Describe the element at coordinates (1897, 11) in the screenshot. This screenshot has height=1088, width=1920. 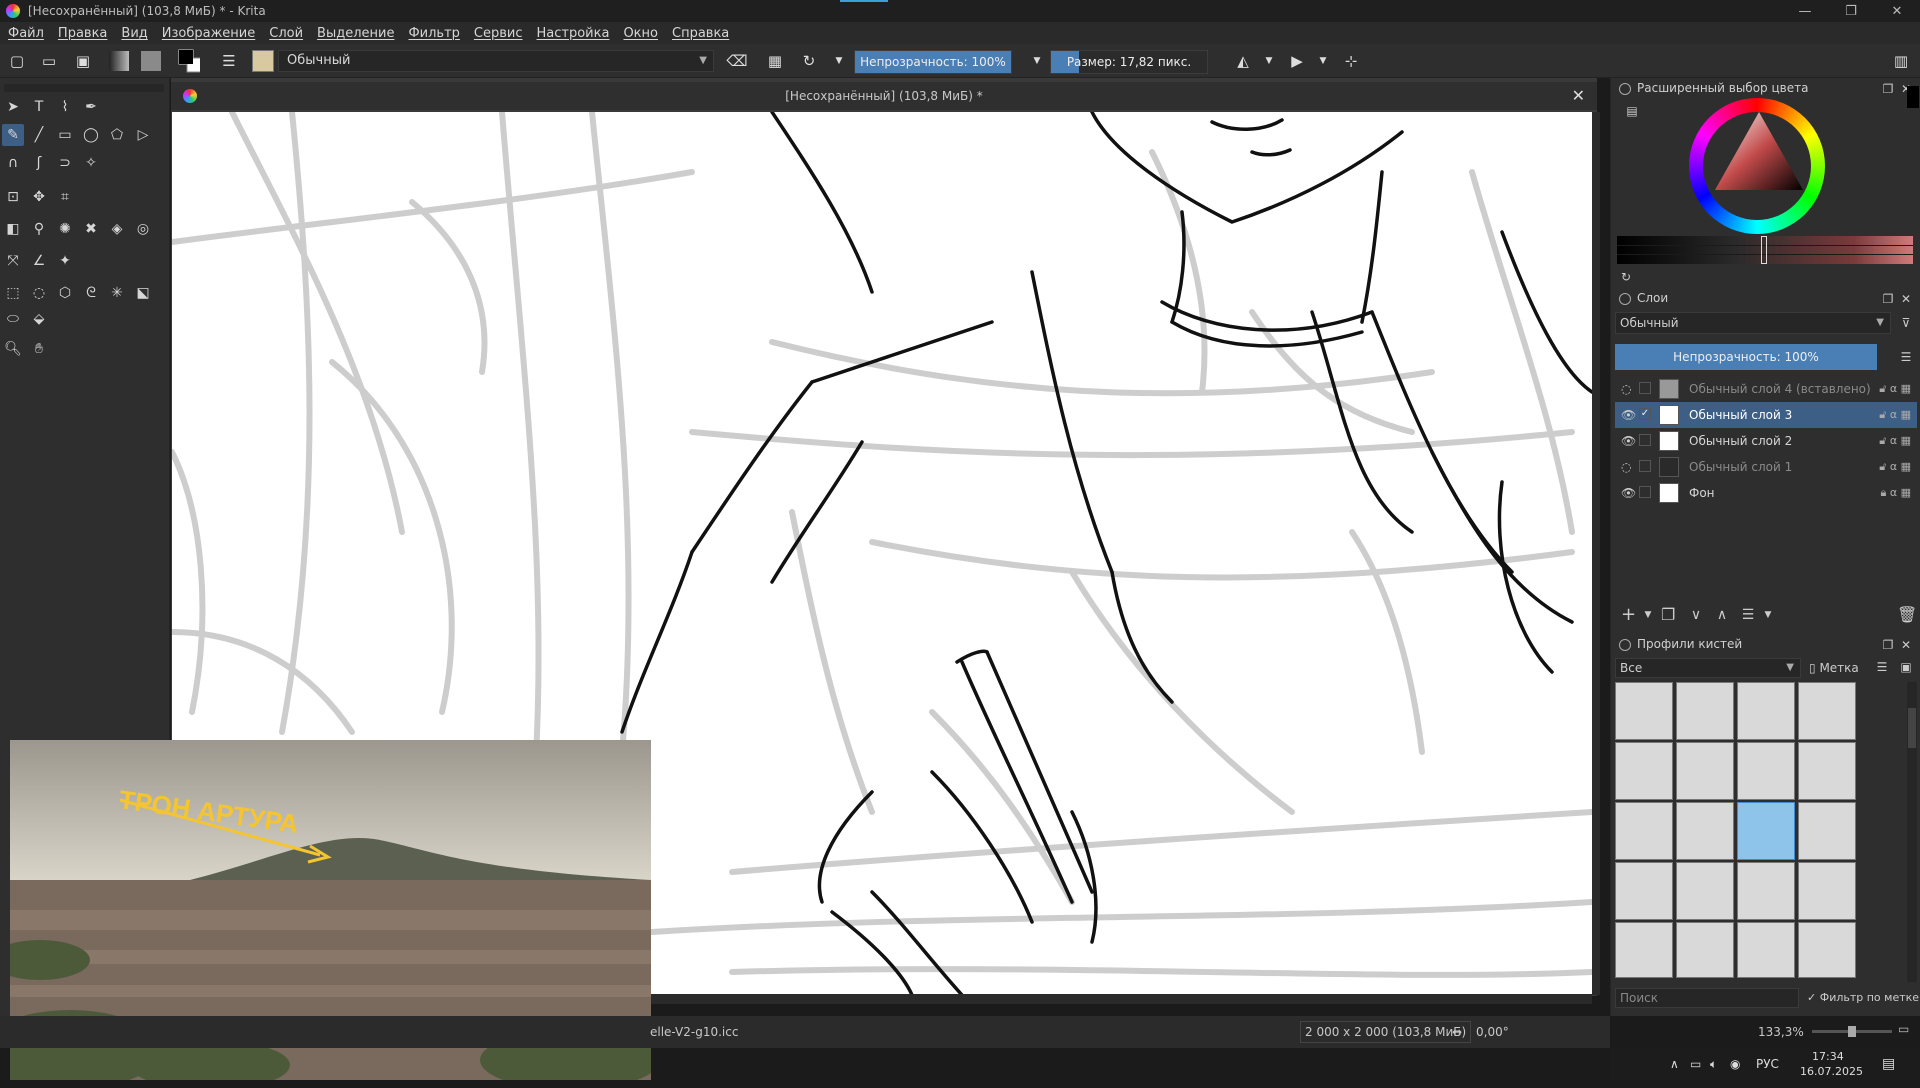
I see `close-window-button: ✕` at that location.